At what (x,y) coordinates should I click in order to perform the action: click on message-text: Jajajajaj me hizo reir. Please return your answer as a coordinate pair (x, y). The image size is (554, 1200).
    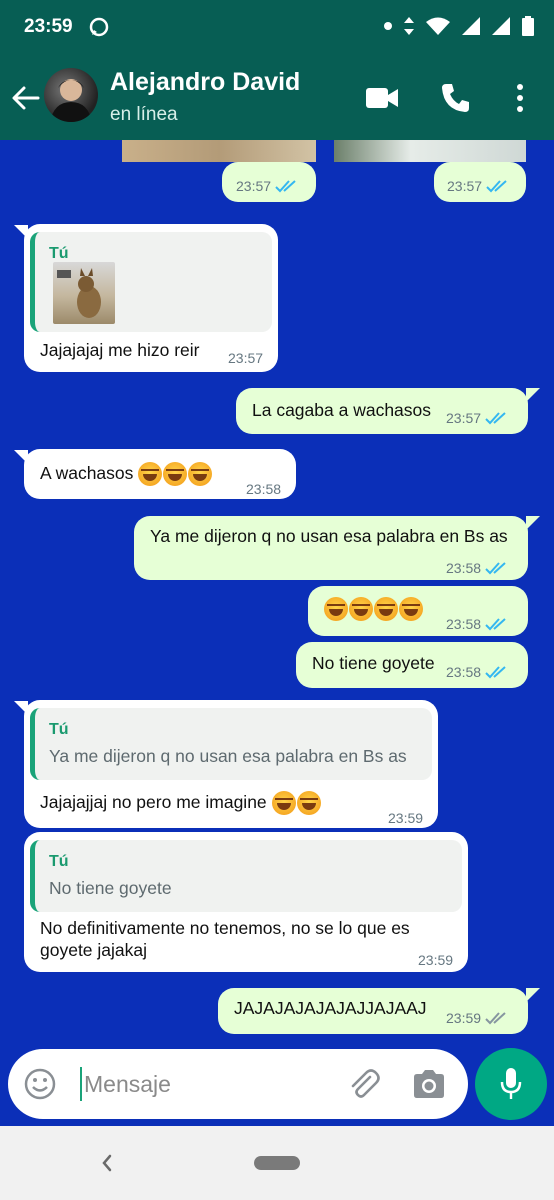
    Looking at the image, I should click on (120, 350).